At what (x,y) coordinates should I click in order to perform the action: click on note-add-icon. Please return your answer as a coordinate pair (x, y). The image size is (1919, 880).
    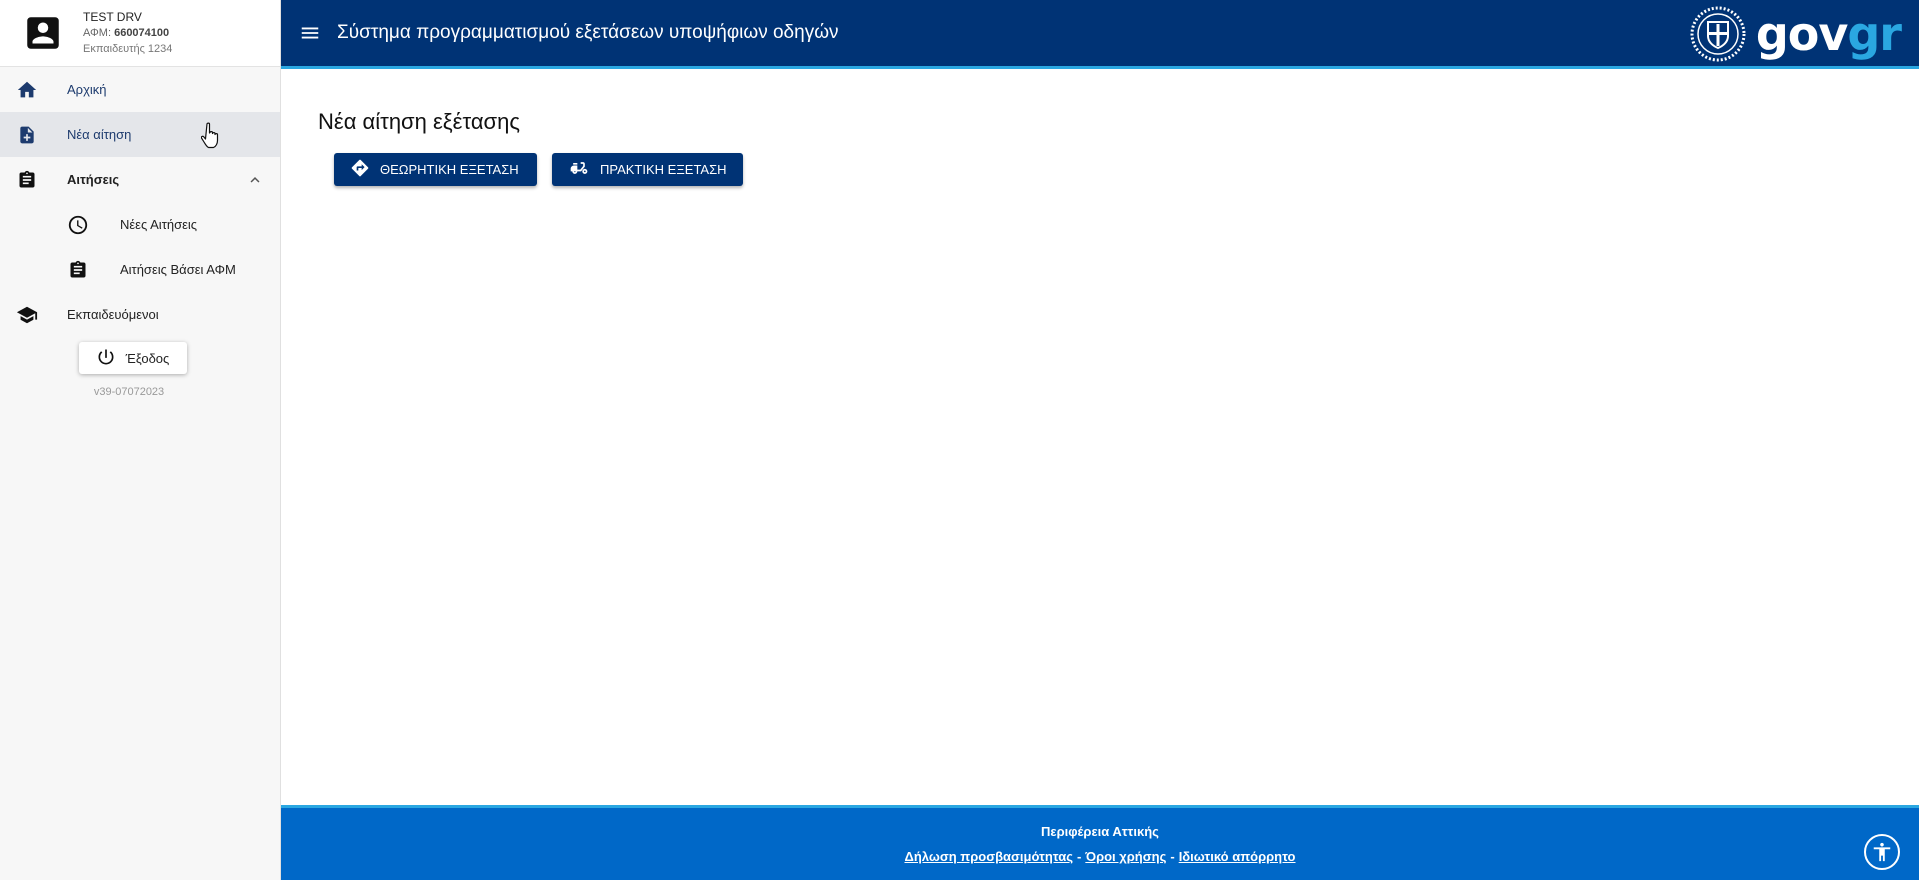
    Looking at the image, I should click on (27, 135).